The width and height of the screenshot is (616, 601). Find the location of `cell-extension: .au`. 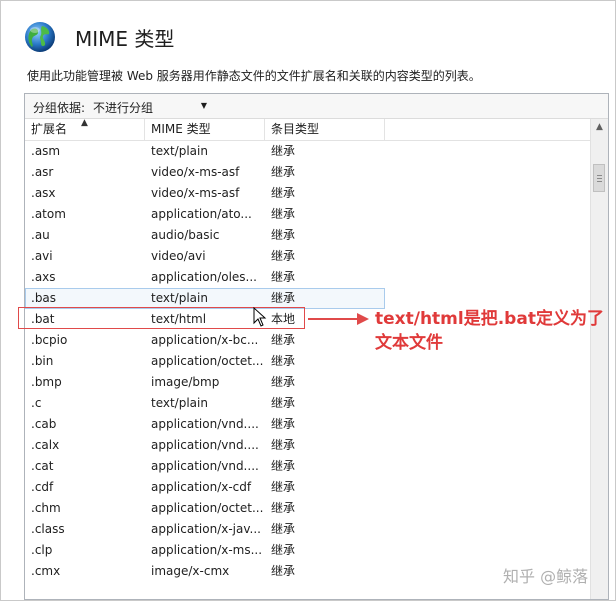

cell-extension: .au is located at coordinates (40, 235).